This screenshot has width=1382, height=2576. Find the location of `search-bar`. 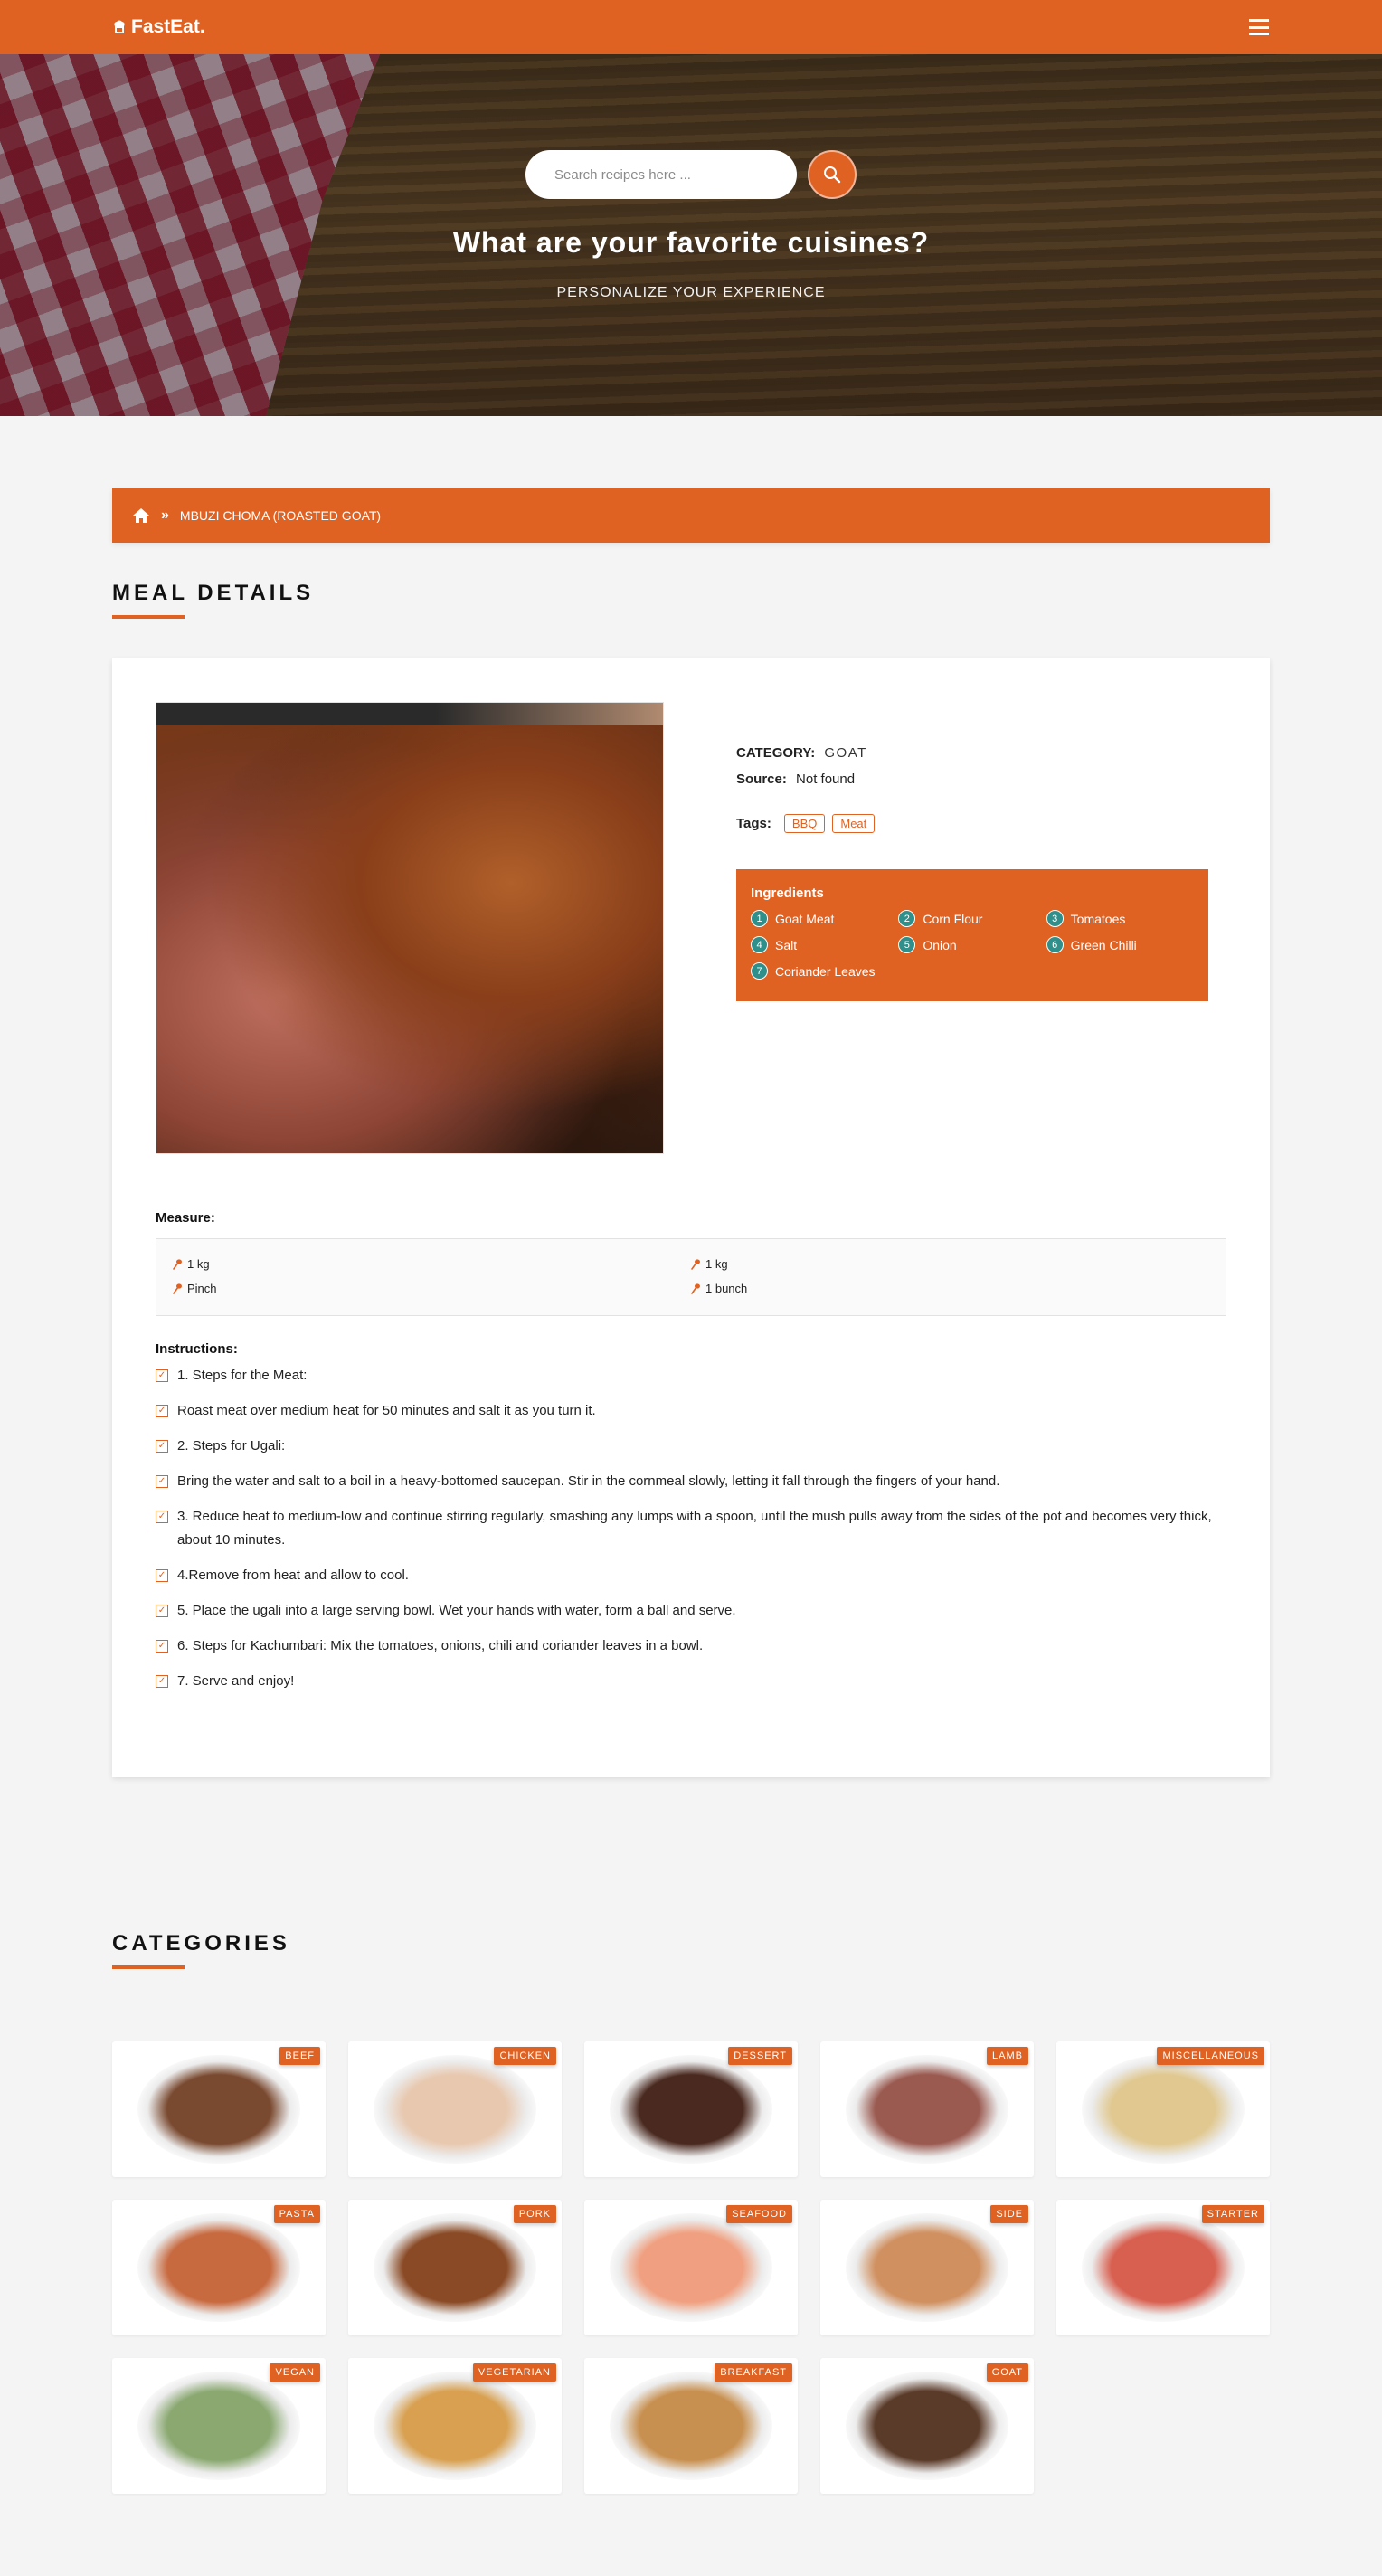

search-bar is located at coordinates (691, 174).